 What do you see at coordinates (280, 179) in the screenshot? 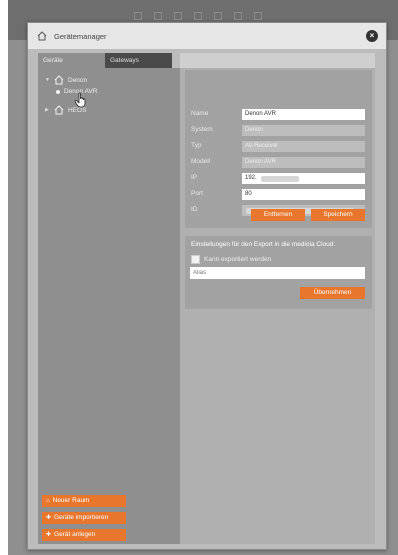
I see `redacted-ip` at bounding box center [280, 179].